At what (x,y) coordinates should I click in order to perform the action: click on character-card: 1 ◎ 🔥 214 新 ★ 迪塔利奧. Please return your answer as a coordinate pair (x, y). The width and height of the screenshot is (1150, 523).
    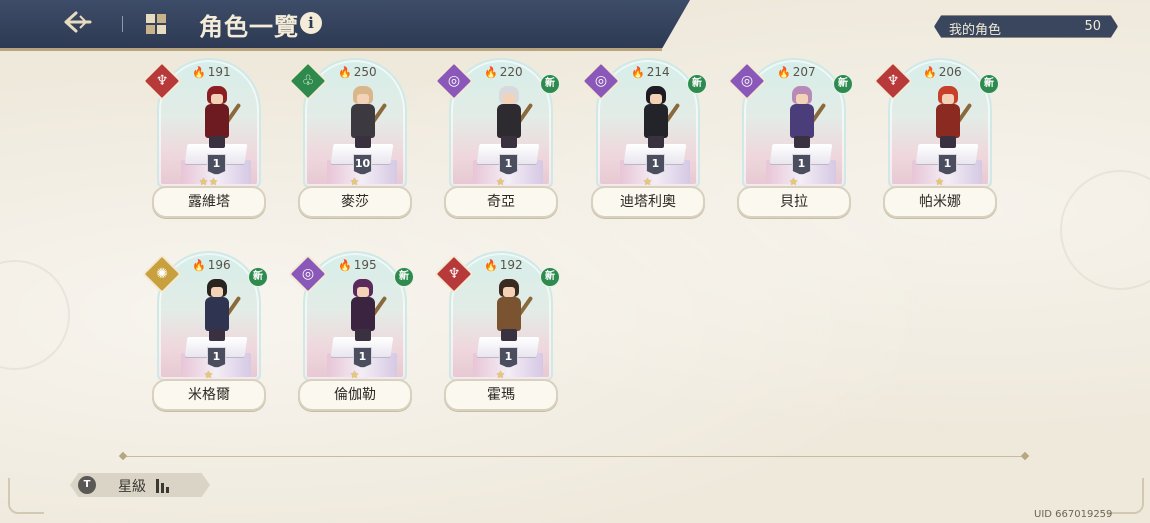
    Looking at the image, I should click on (644, 138).